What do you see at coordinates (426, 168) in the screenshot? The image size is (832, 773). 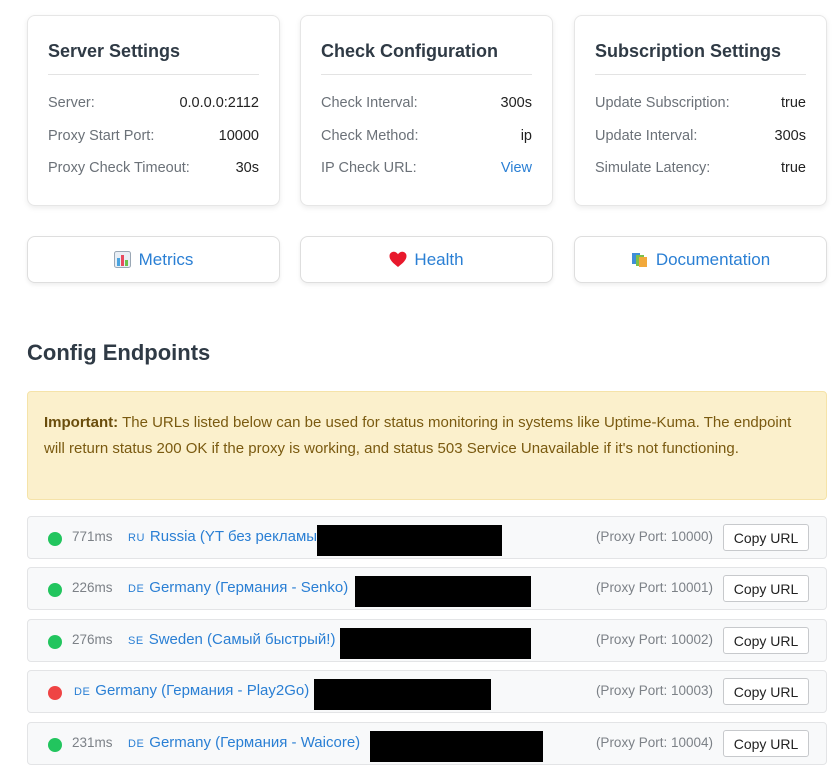 I see `setting-row: IP Check URL: View` at bounding box center [426, 168].